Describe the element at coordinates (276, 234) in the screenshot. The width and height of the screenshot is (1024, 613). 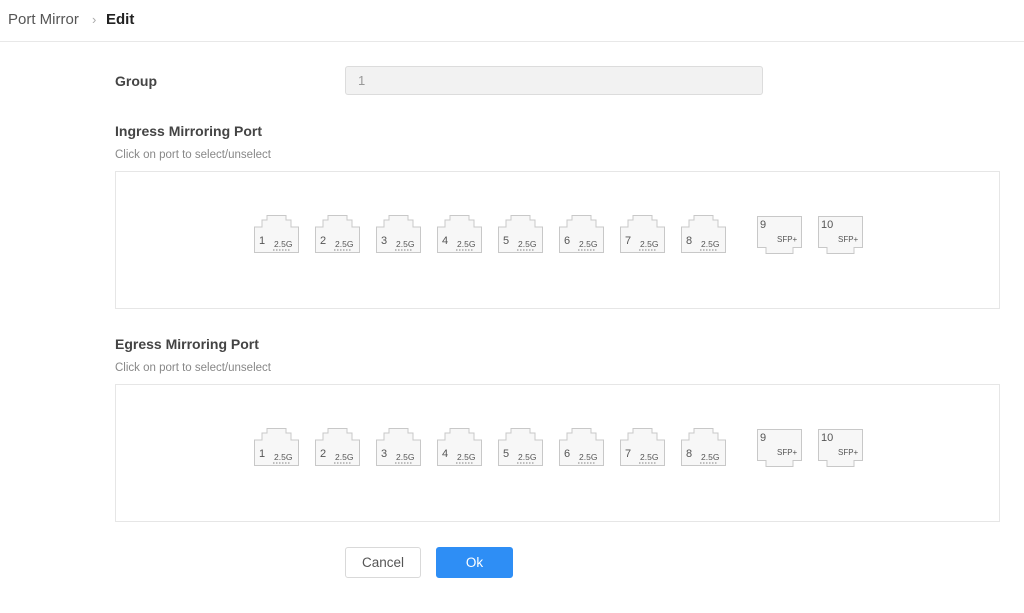
I see `ingress-port-1: 1 2.5G` at that location.